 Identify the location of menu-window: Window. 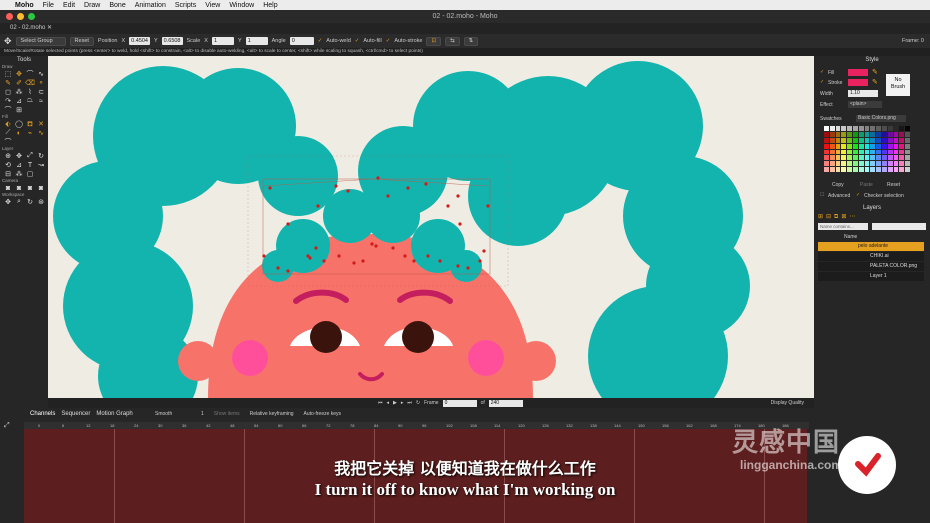
(241, 5).